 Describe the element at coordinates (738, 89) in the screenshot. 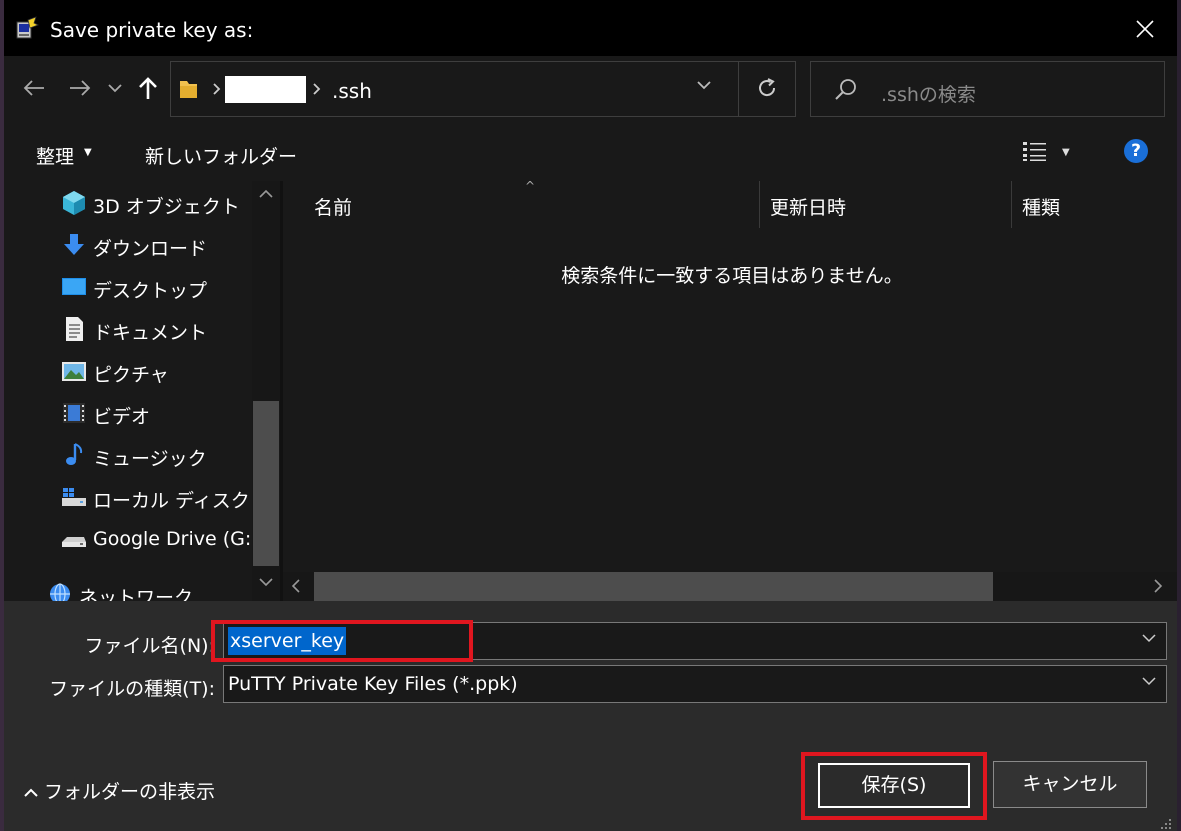

I see `address-divider` at that location.